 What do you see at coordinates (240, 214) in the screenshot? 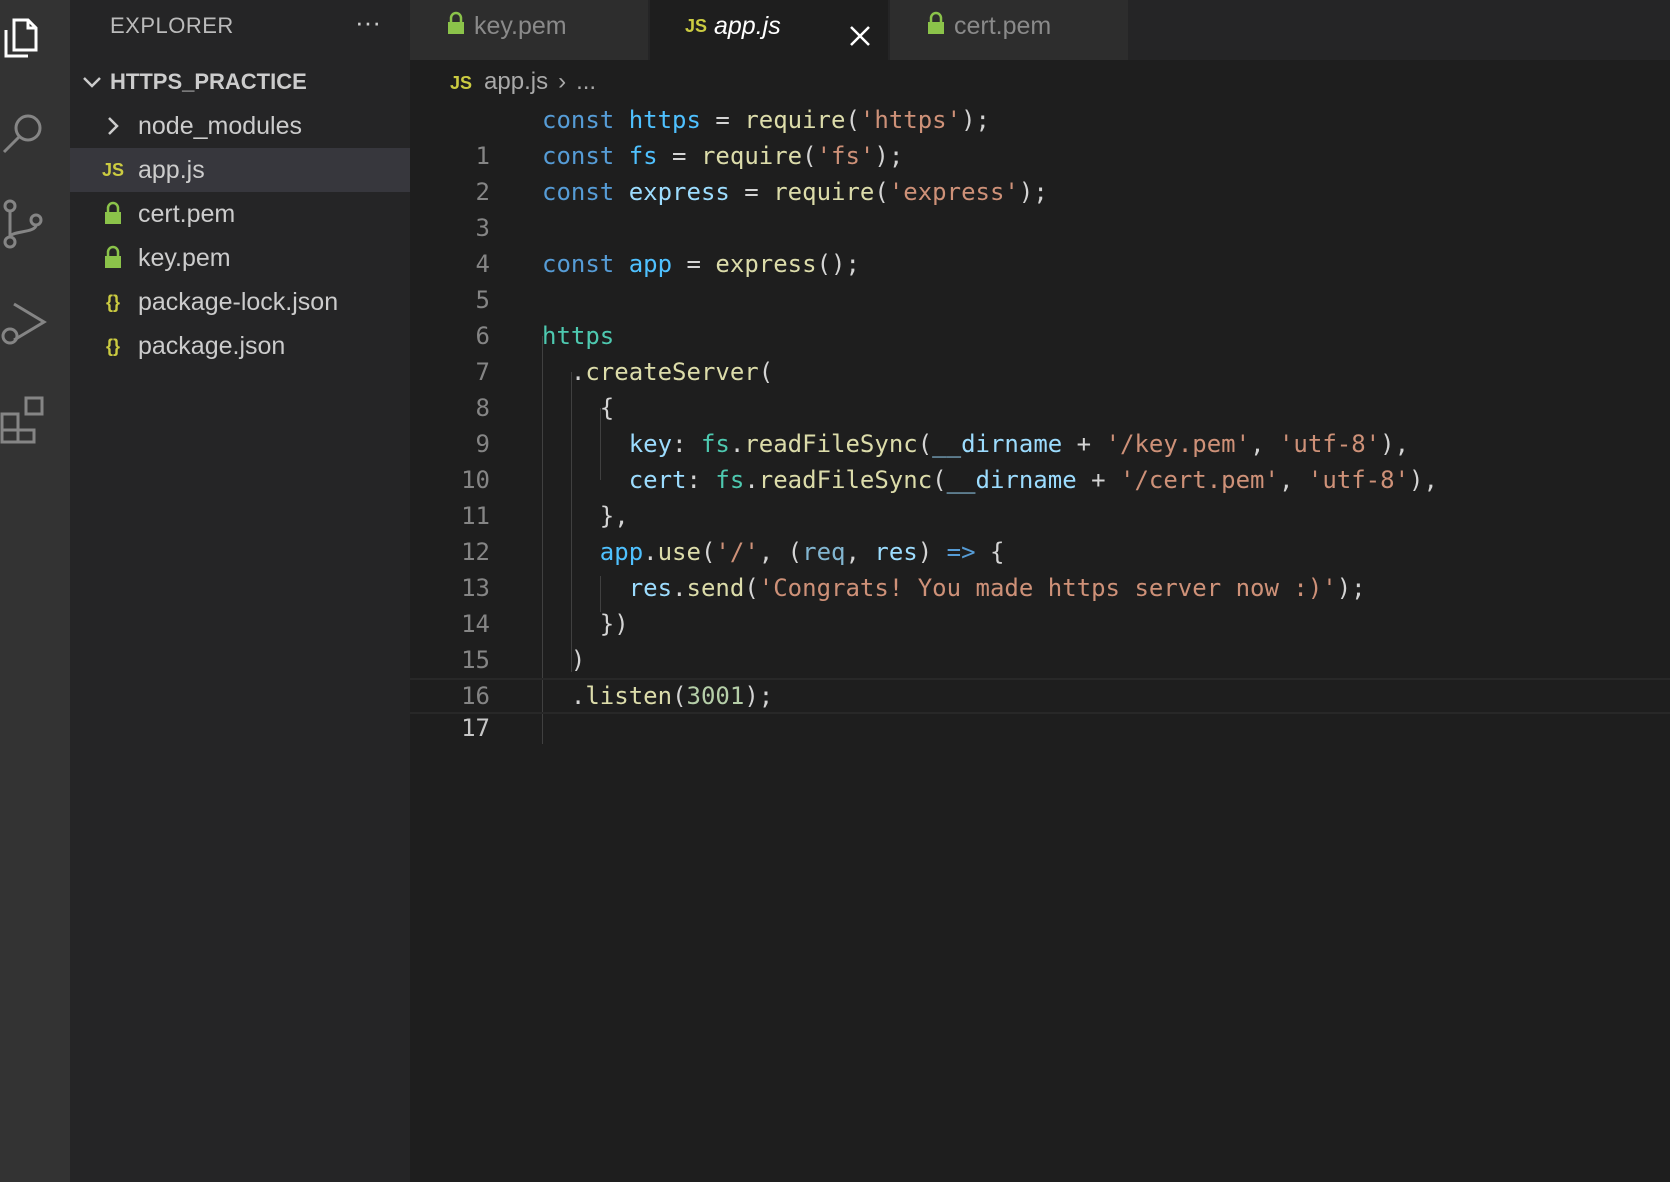
I see `tree-item-cert-pem: cert.pem` at bounding box center [240, 214].